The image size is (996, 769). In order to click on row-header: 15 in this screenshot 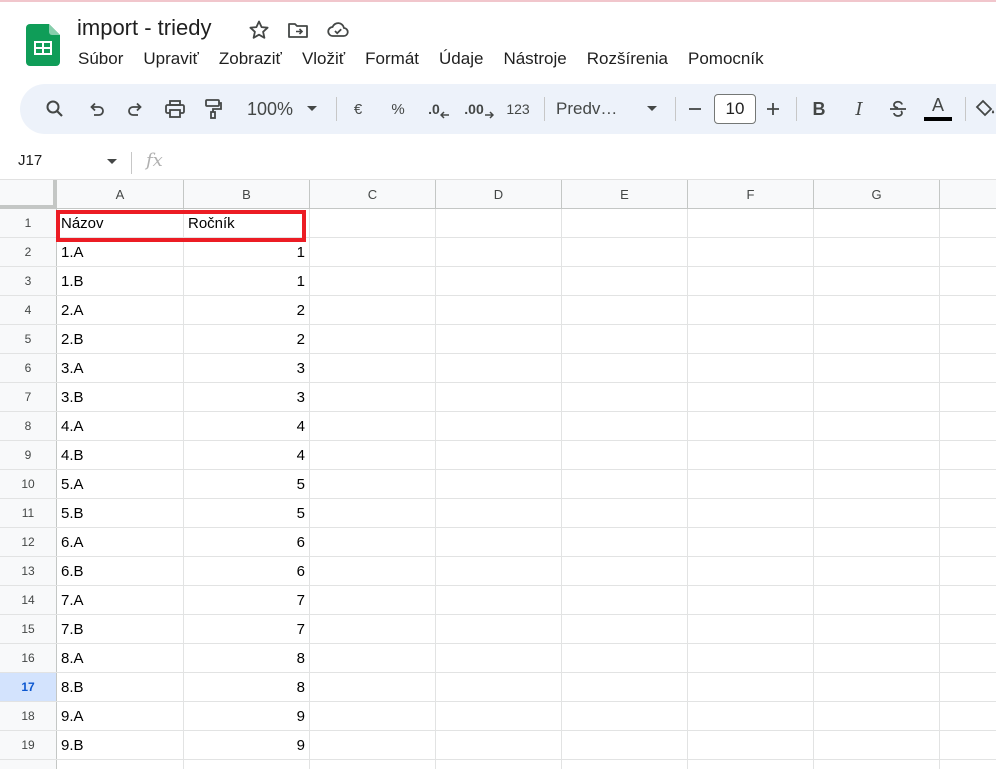, I will do `click(28, 629)`.